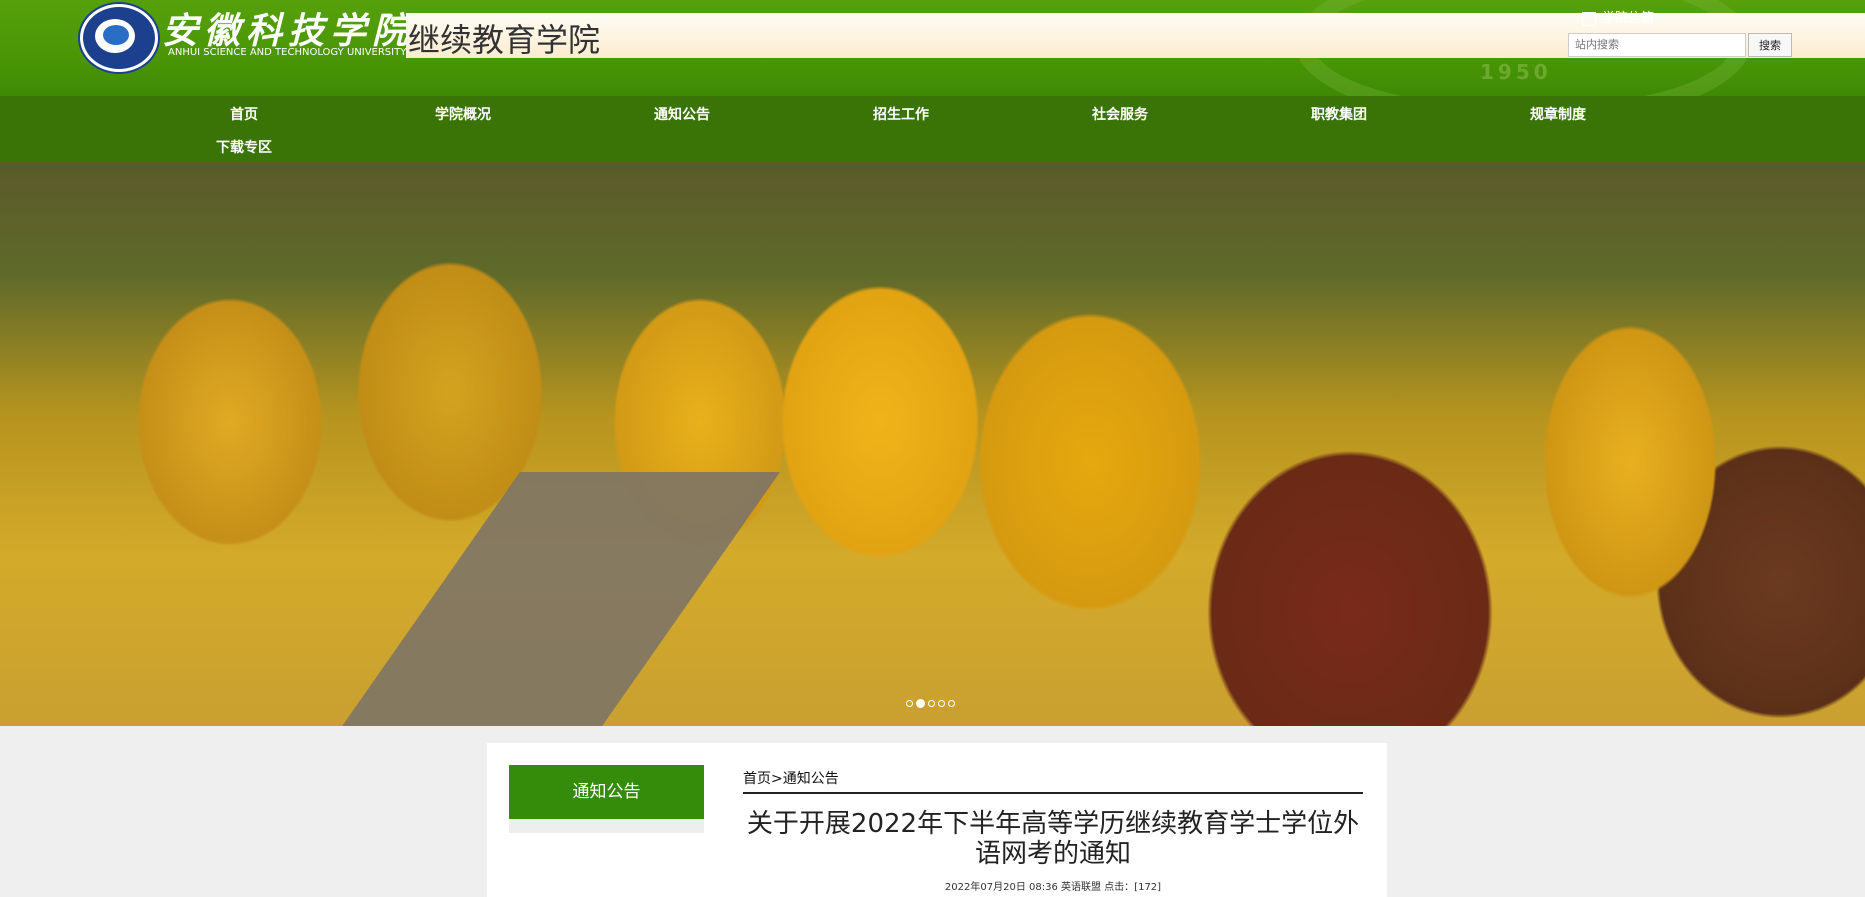 The width and height of the screenshot is (1865, 897). I want to click on nav-item-downloads: 下载专区, so click(244, 147).